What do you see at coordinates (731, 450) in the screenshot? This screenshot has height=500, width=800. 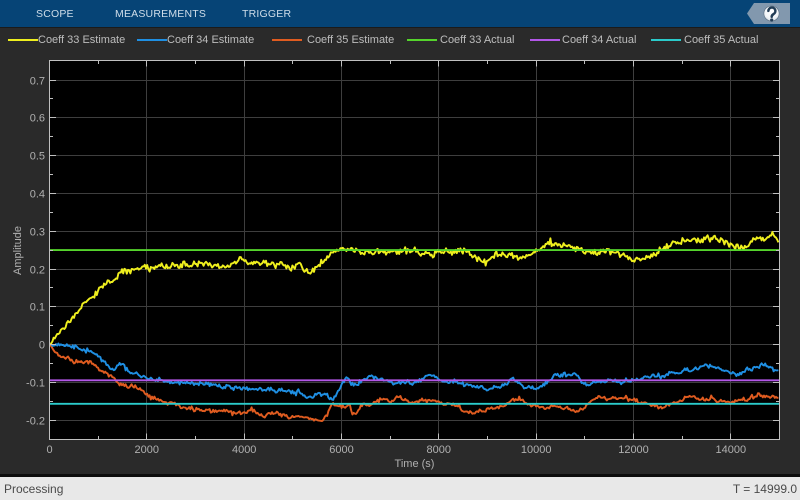 I see `svg-text: 14000` at bounding box center [731, 450].